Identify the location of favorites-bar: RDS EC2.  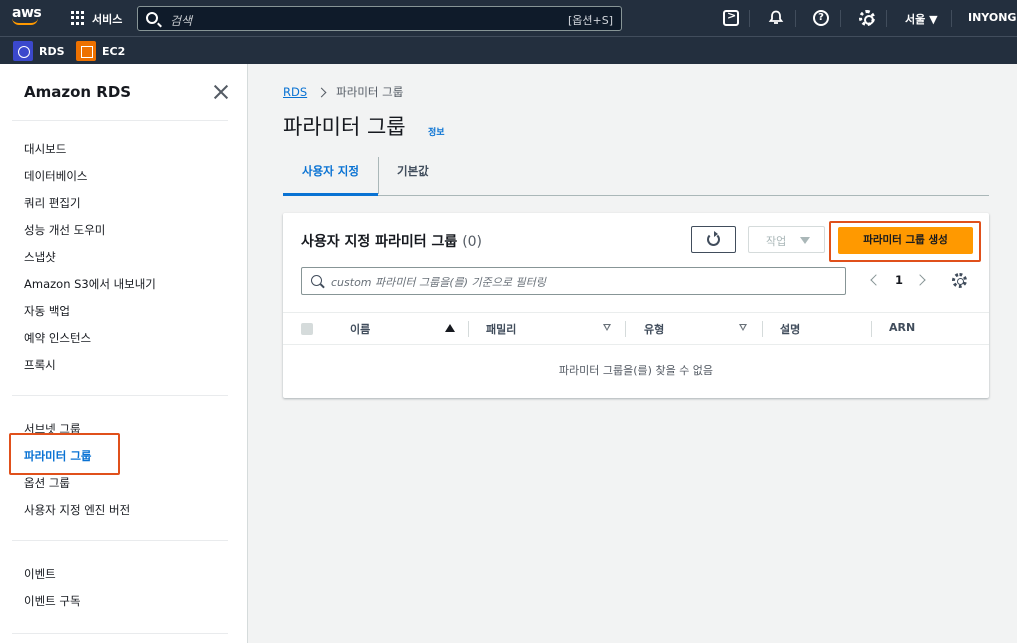
(508, 50).